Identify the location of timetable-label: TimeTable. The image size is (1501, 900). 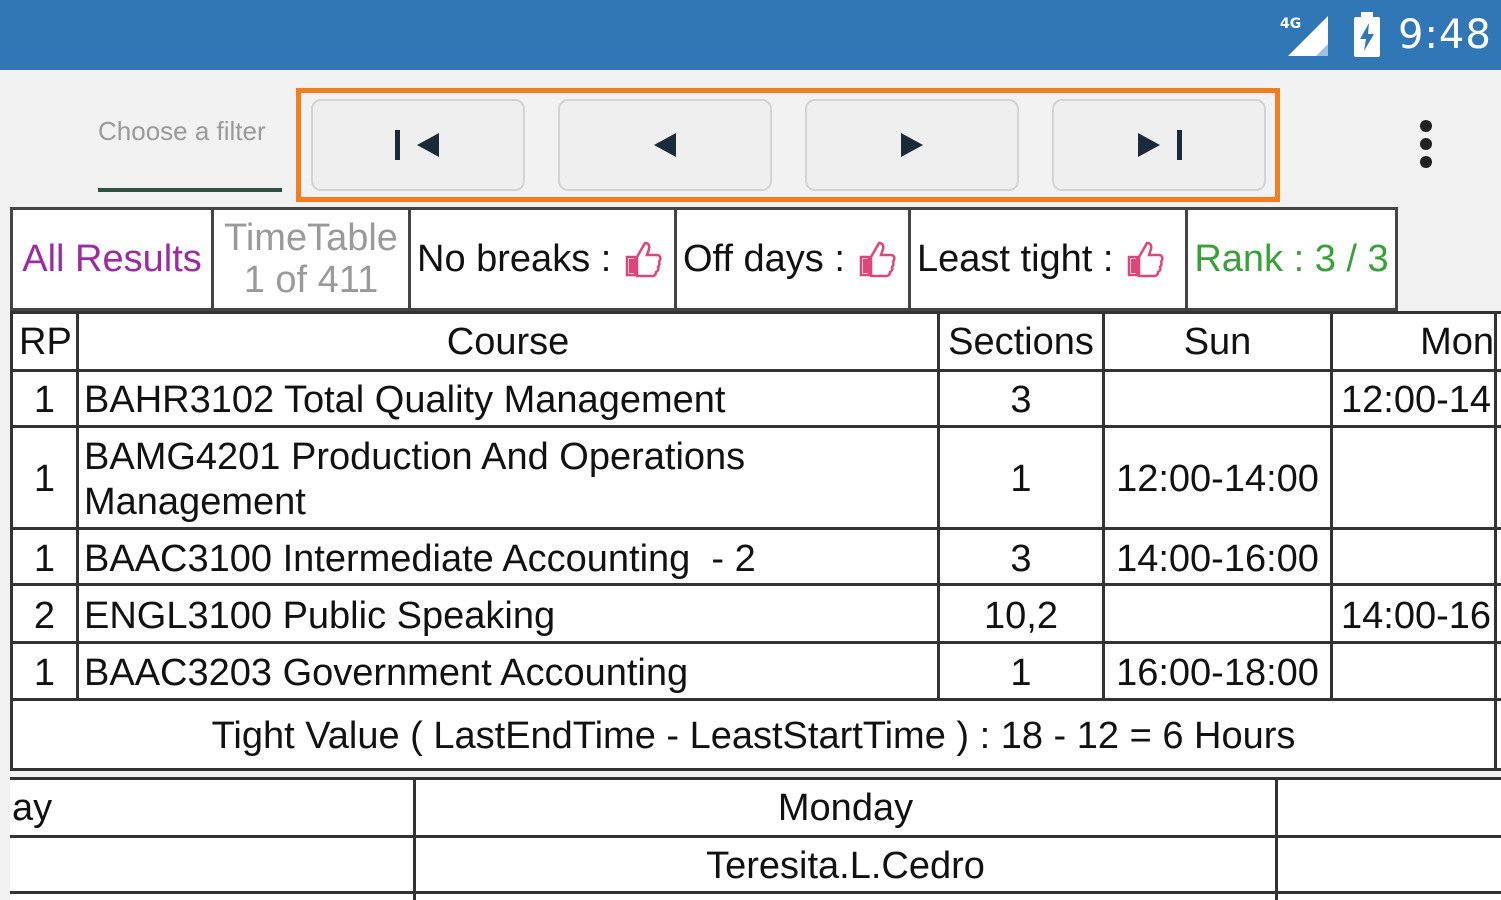
(311, 238).